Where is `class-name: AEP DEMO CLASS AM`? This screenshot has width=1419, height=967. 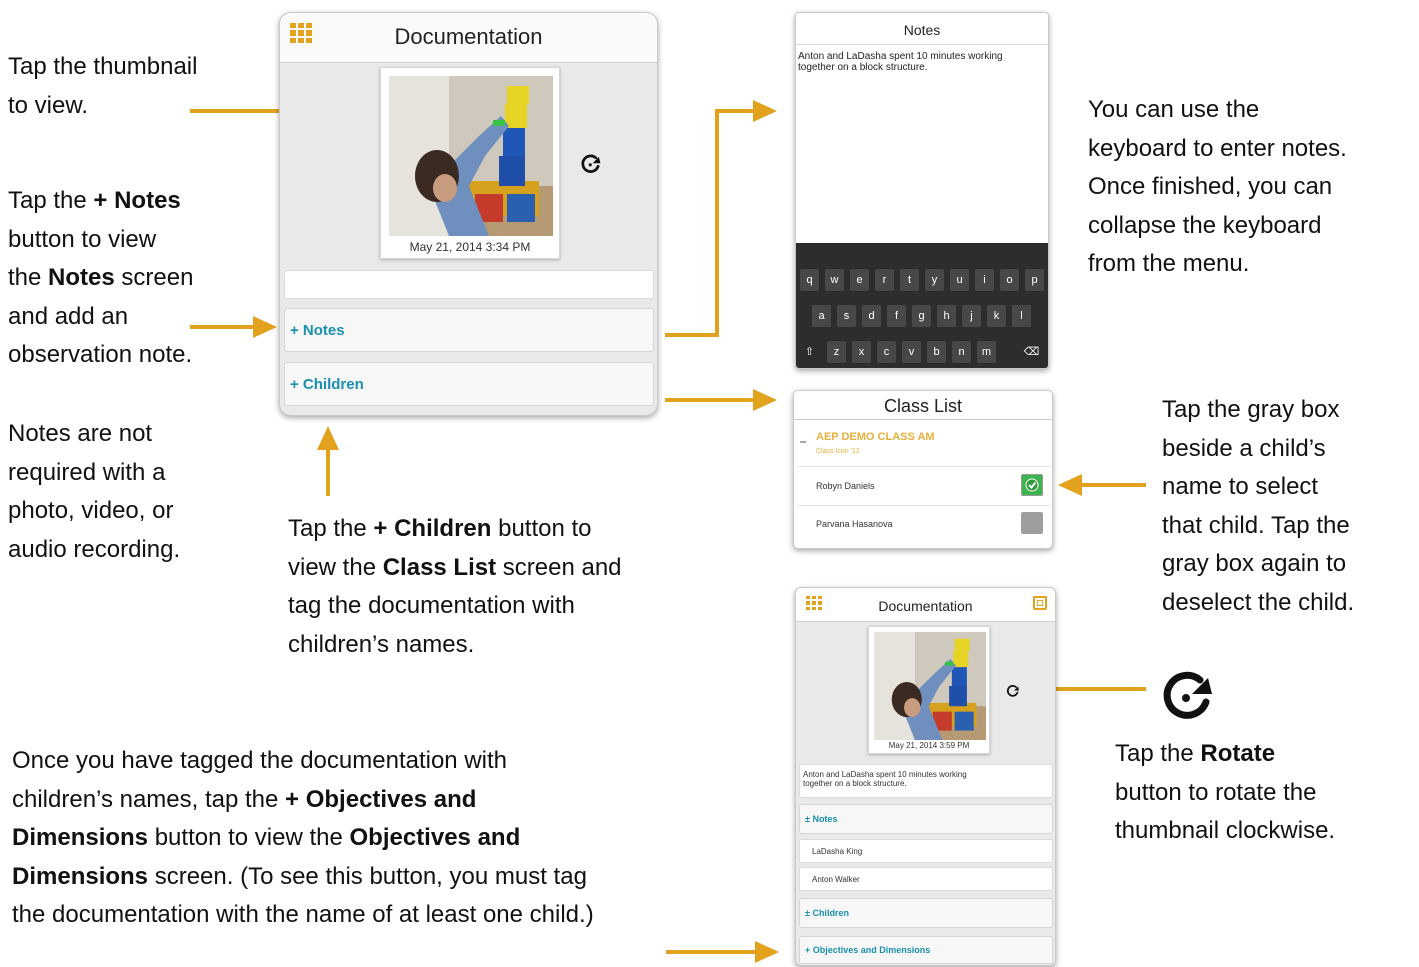 class-name: AEP DEMO CLASS AM is located at coordinates (875, 437).